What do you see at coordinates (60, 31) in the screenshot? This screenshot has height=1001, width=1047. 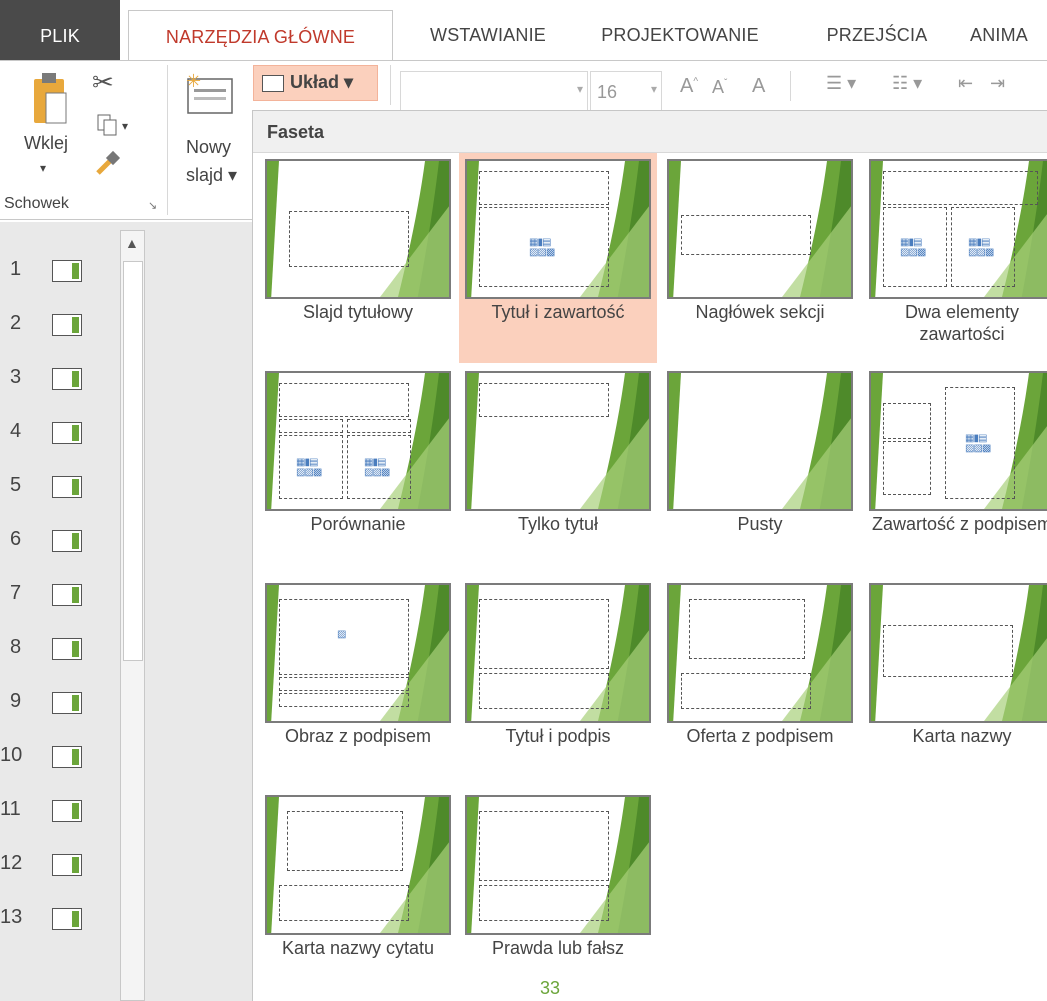 I see `tab-plik: PLIK` at bounding box center [60, 31].